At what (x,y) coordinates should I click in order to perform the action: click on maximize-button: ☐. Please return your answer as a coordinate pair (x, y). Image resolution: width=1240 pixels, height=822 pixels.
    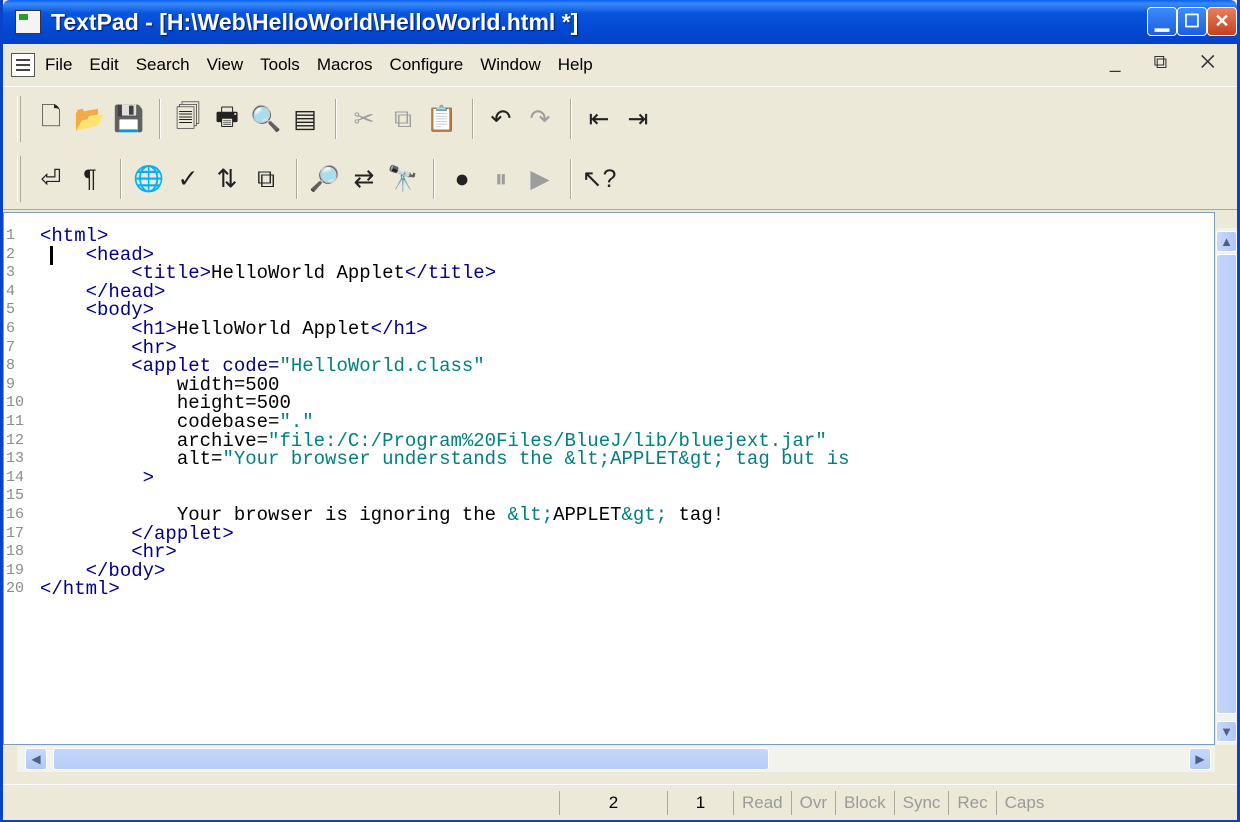
    Looking at the image, I should click on (1192, 21).